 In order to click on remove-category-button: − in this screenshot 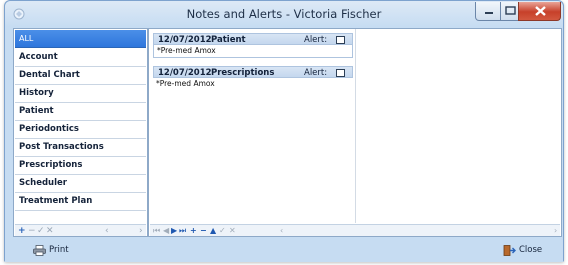, I will do `click(32, 231)`.